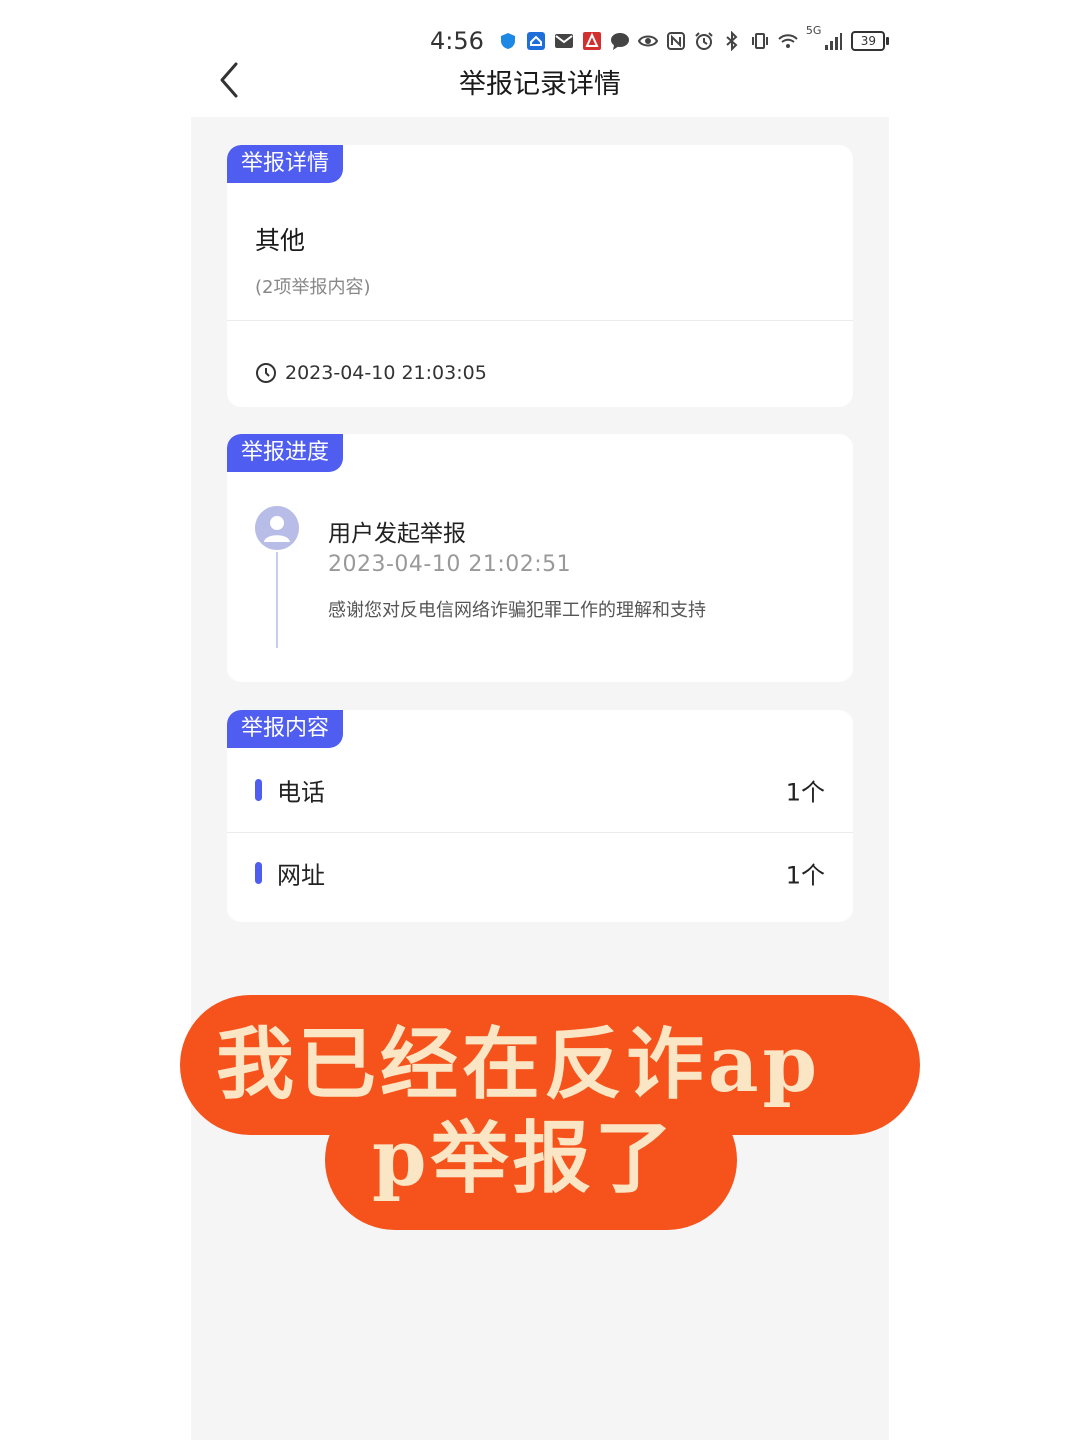 The image size is (1080, 1440). I want to click on signal-icon, so click(834, 41).